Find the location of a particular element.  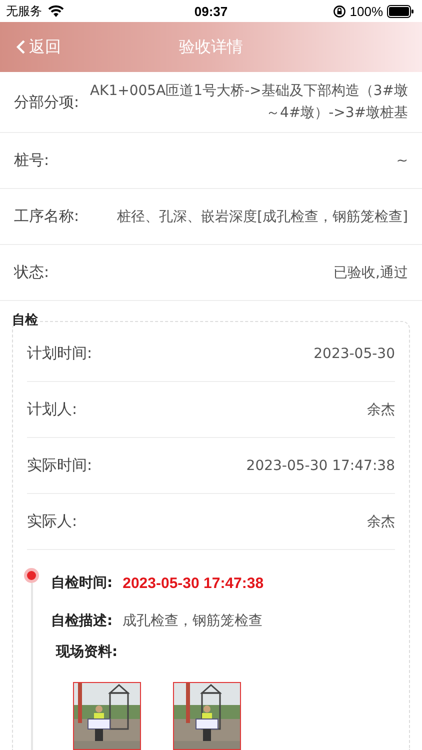

field-value: 桩径、孔深、嵌岩深度[成孔检查，钢筋笼检查] is located at coordinates (262, 217).